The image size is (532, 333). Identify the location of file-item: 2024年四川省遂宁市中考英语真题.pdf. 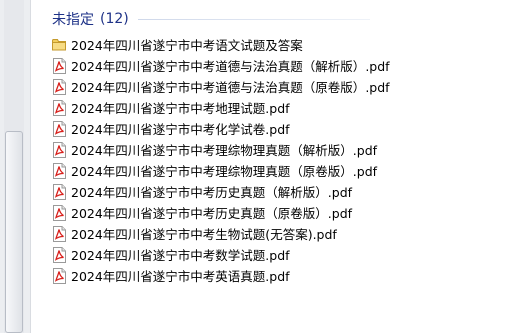
(280, 275).